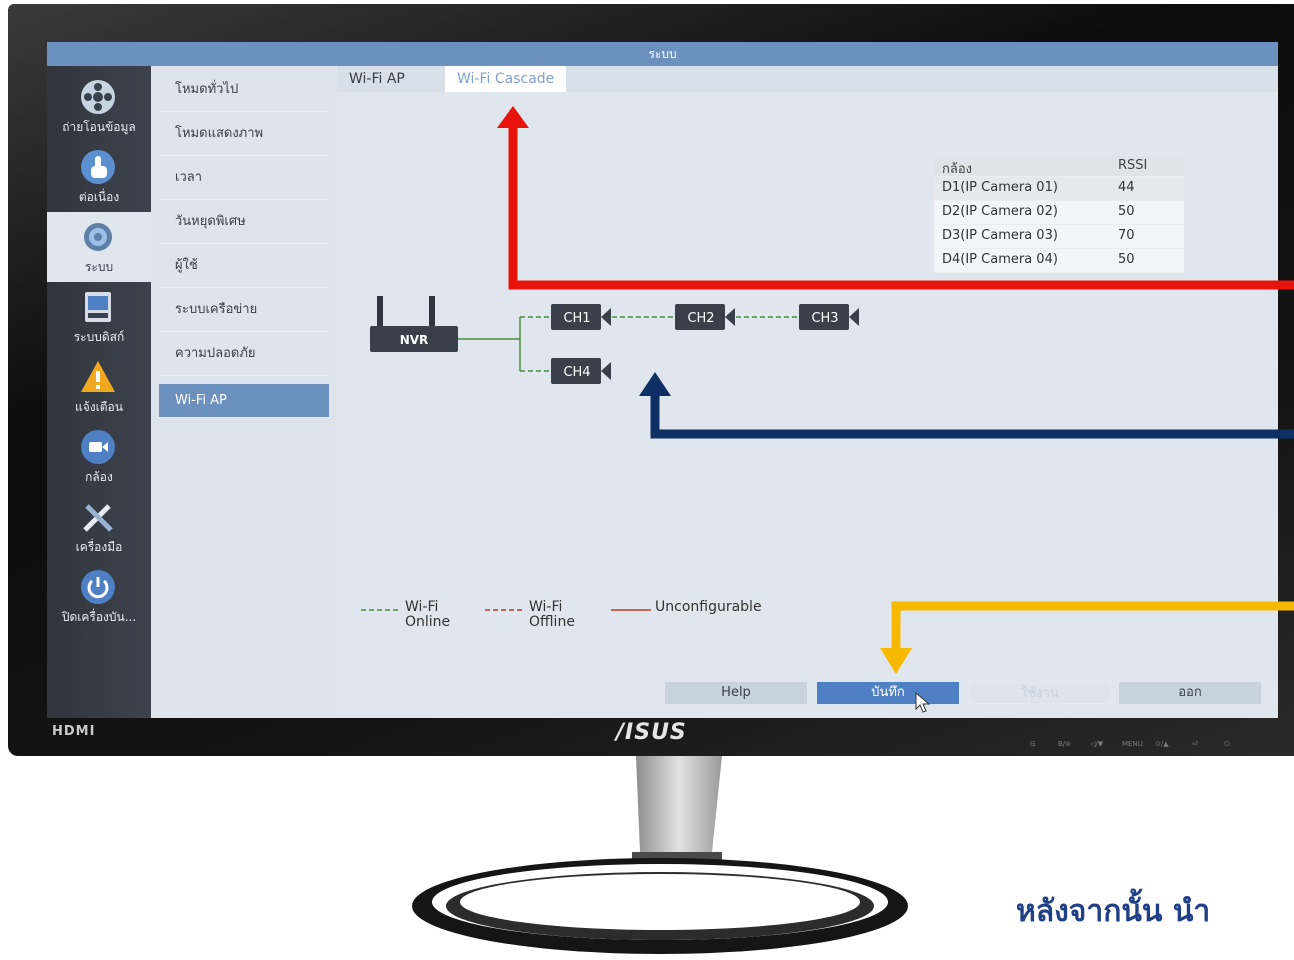 The width and height of the screenshot is (1294, 960). Describe the element at coordinates (1113, 911) in the screenshot. I see `caption-text: หลังจากนั้น นำ` at that location.